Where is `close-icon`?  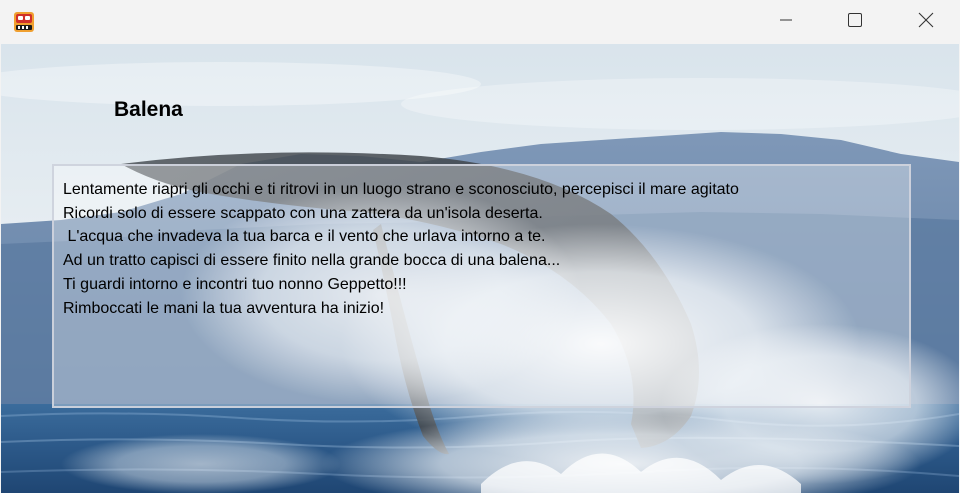
close-icon is located at coordinates (926, 22).